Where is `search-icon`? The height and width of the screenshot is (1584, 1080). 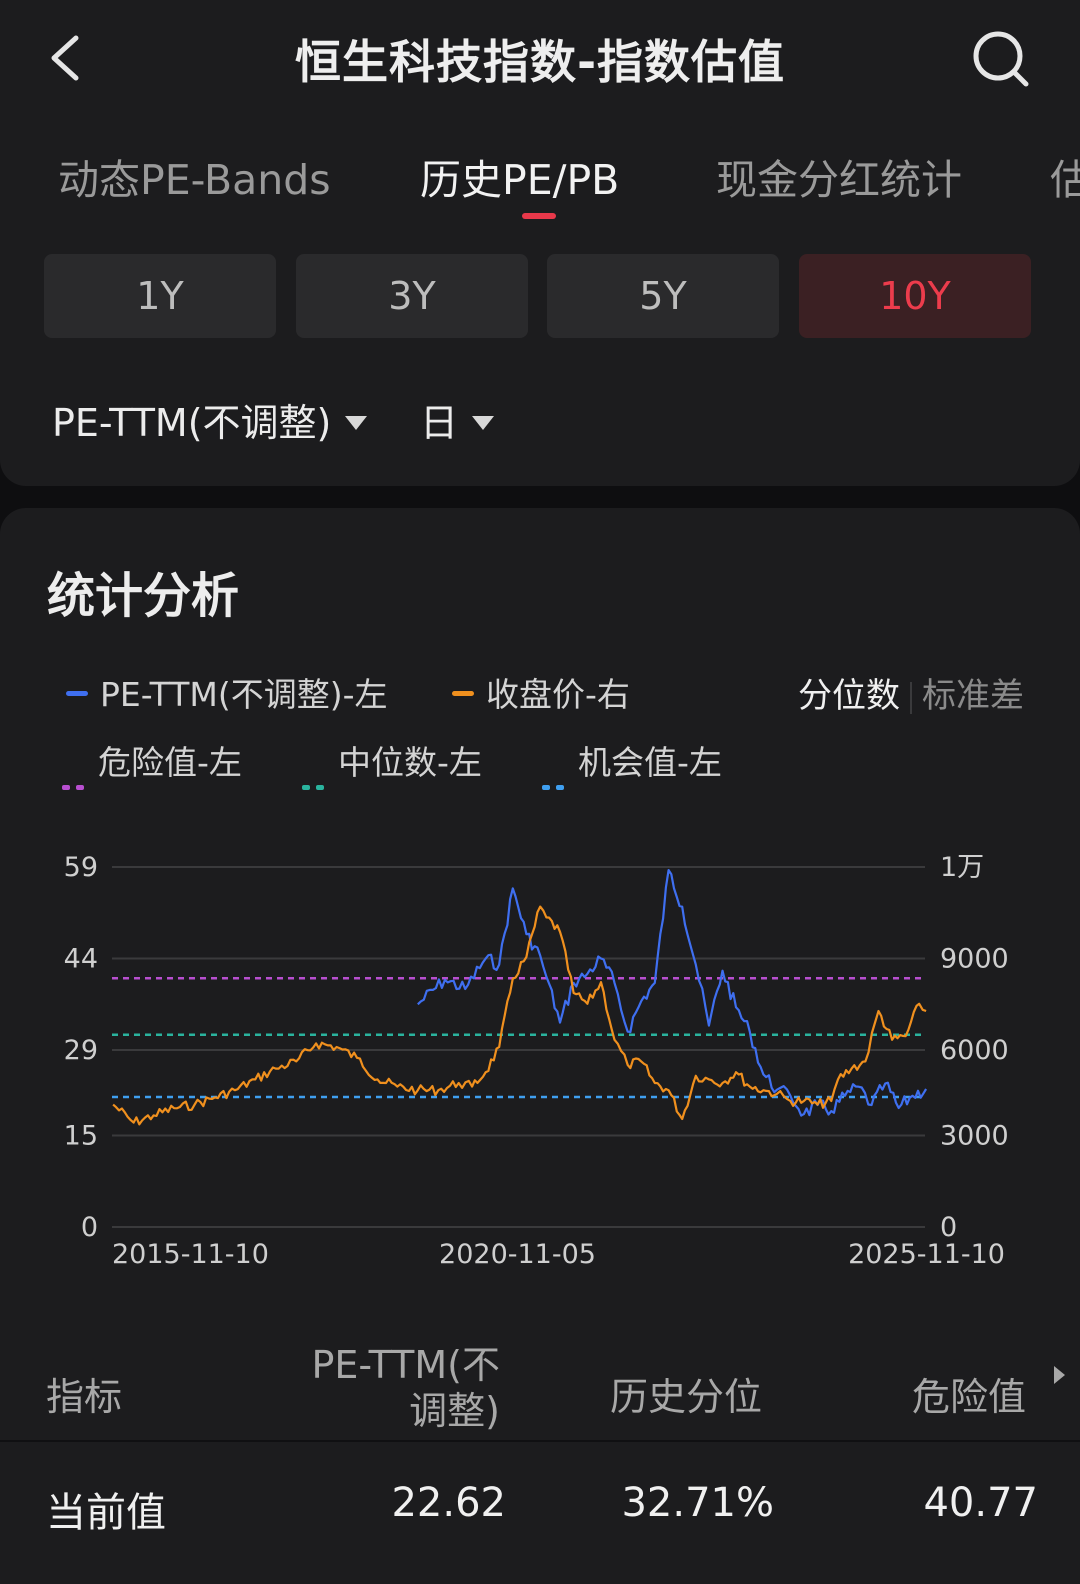 search-icon is located at coordinates (1002, 60).